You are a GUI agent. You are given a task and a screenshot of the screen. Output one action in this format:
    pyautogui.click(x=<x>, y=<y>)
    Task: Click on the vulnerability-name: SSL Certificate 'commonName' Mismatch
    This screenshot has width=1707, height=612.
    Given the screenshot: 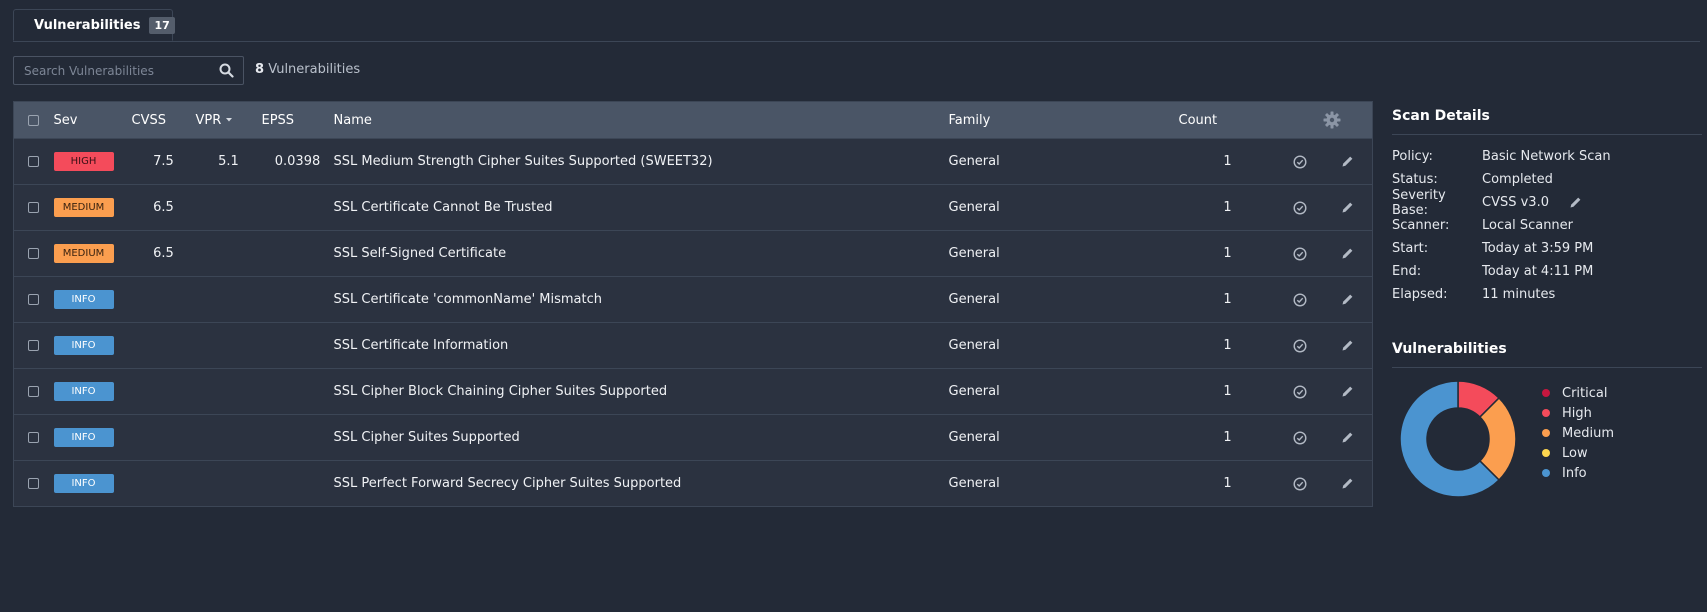 What is the action you would take?
    pyautogui.click(x=641, y=300)
    